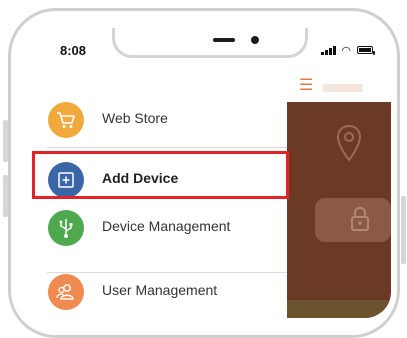  I want to click on status-icons: ◠, so click(344, 51).